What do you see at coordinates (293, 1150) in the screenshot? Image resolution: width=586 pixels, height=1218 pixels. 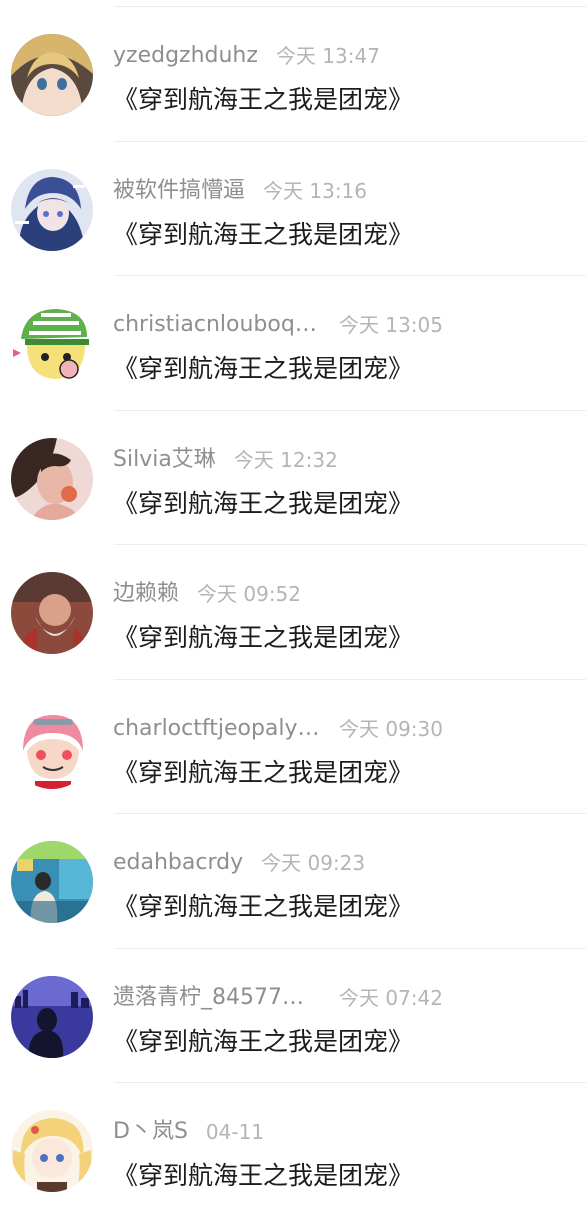 I see `comment-row: D丶岚S 04-11 《穿到航海王之我是团宠》` at bounding box center [293, 1150].